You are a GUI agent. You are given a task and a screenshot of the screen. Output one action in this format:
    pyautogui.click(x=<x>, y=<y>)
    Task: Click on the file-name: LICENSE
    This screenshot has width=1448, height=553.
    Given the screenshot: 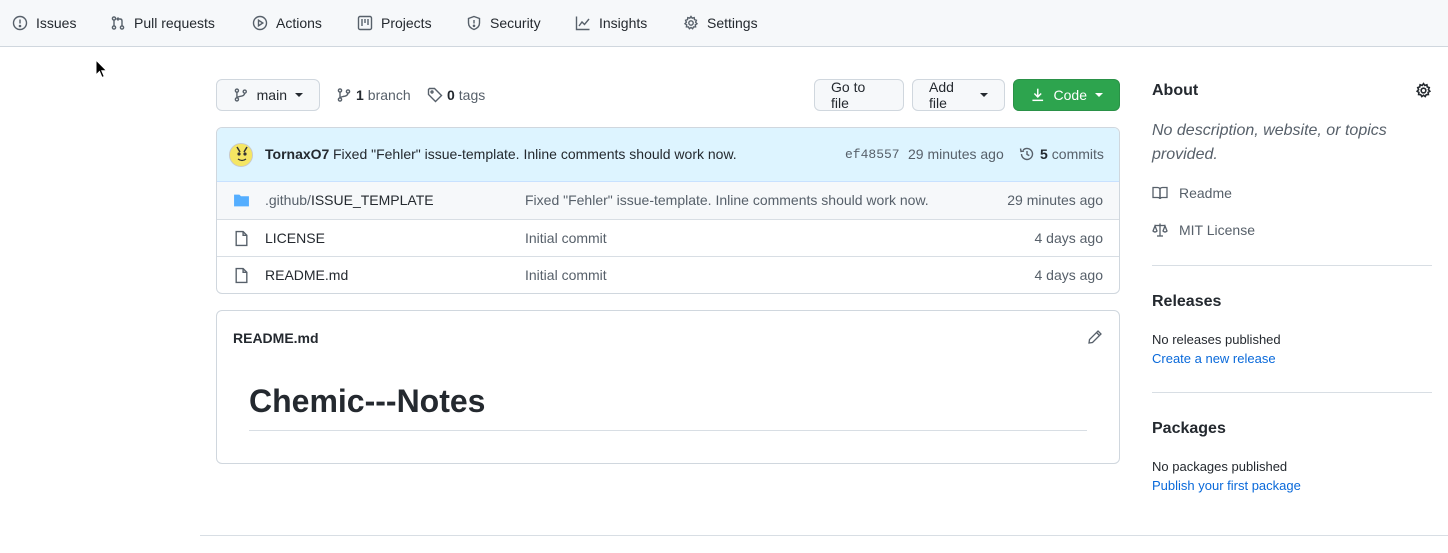 What is the action you would take?
    pyautogui.click(x=295, y=238)
    